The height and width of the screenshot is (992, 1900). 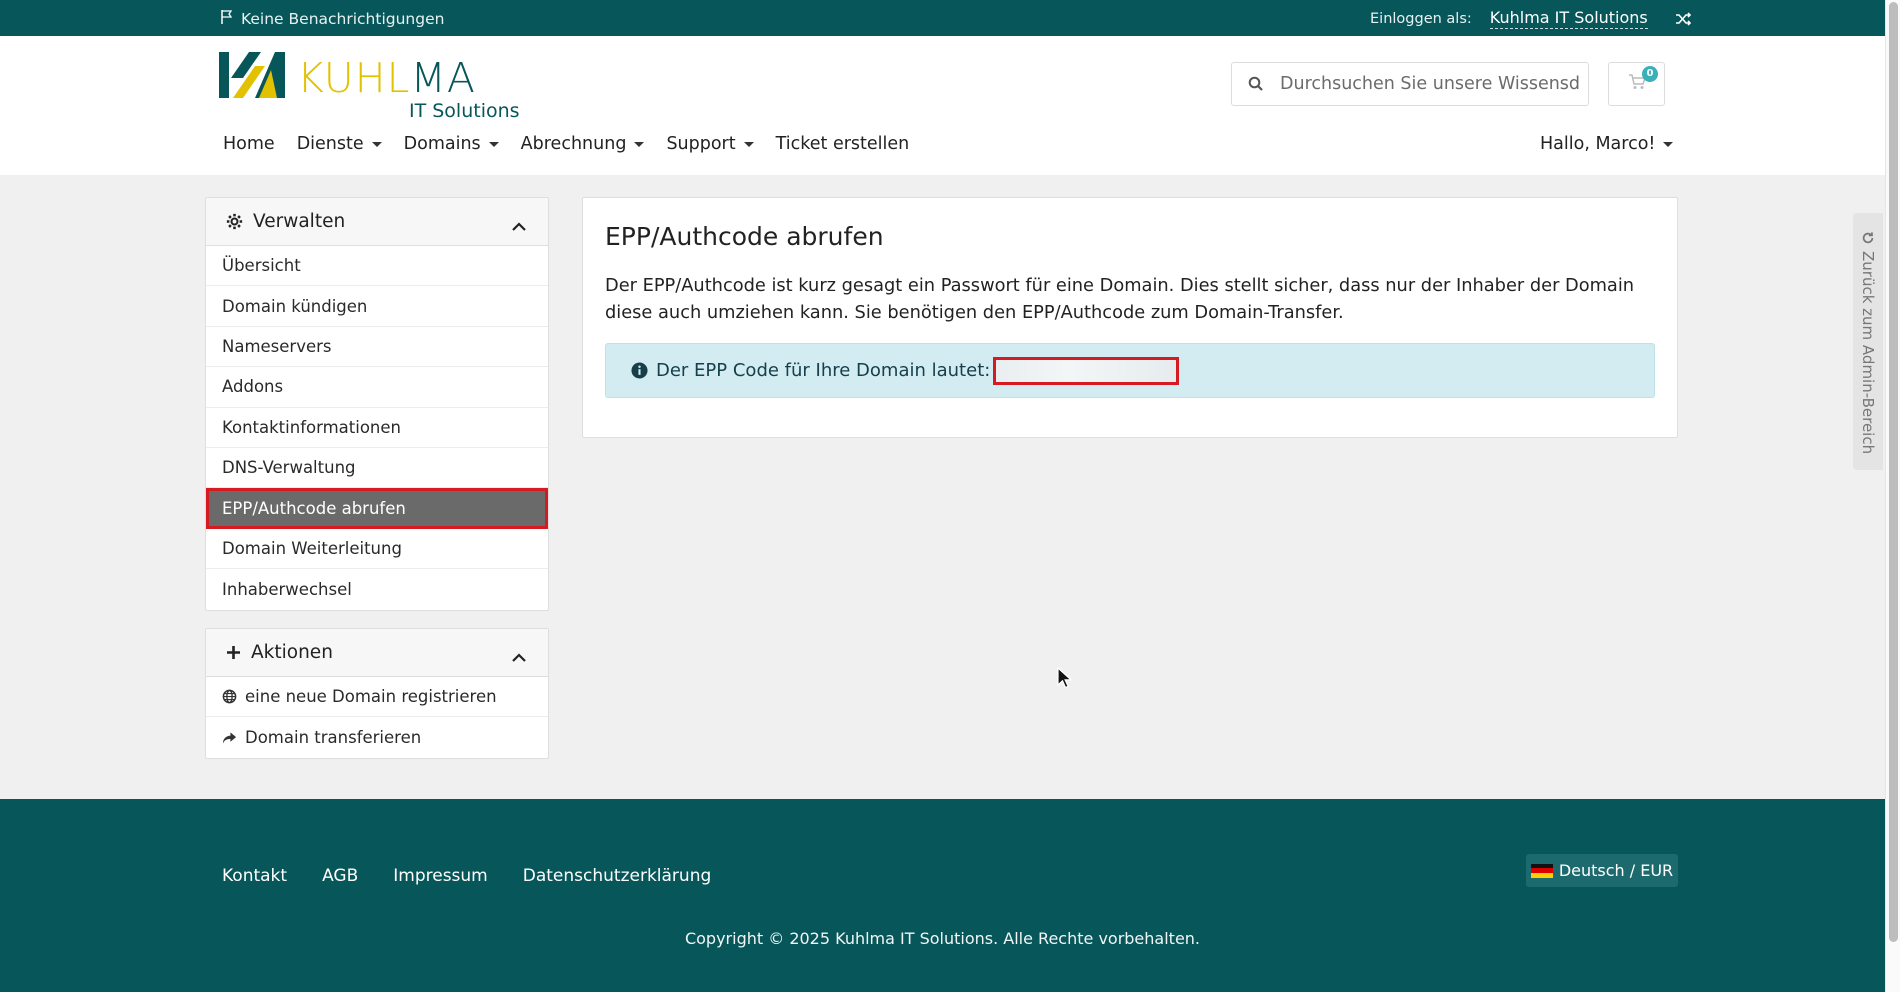 I want to click on search-icon, so click(x=1256, y=84).